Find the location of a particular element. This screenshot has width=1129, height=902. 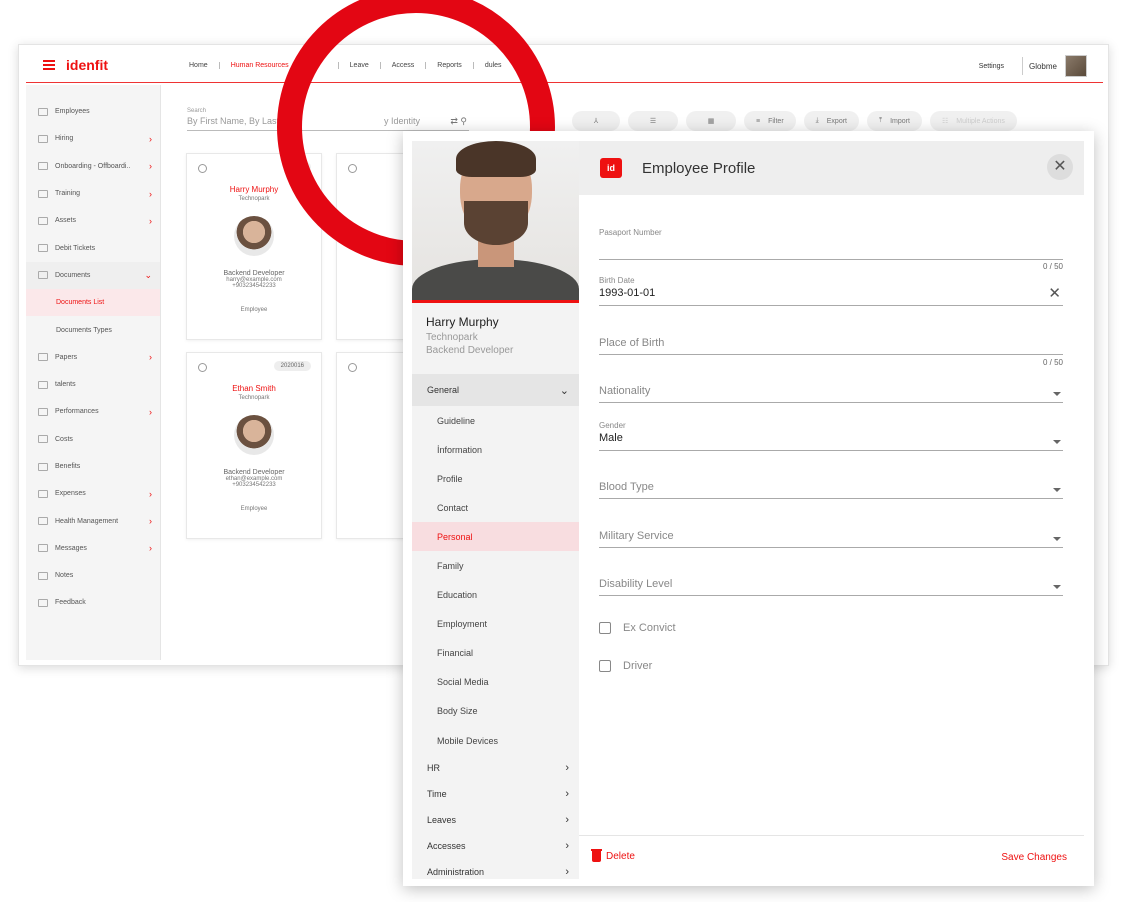

sidebar-item-onboarding: Onboarding - Offboardi.. › is located at coordinates (93, 166).